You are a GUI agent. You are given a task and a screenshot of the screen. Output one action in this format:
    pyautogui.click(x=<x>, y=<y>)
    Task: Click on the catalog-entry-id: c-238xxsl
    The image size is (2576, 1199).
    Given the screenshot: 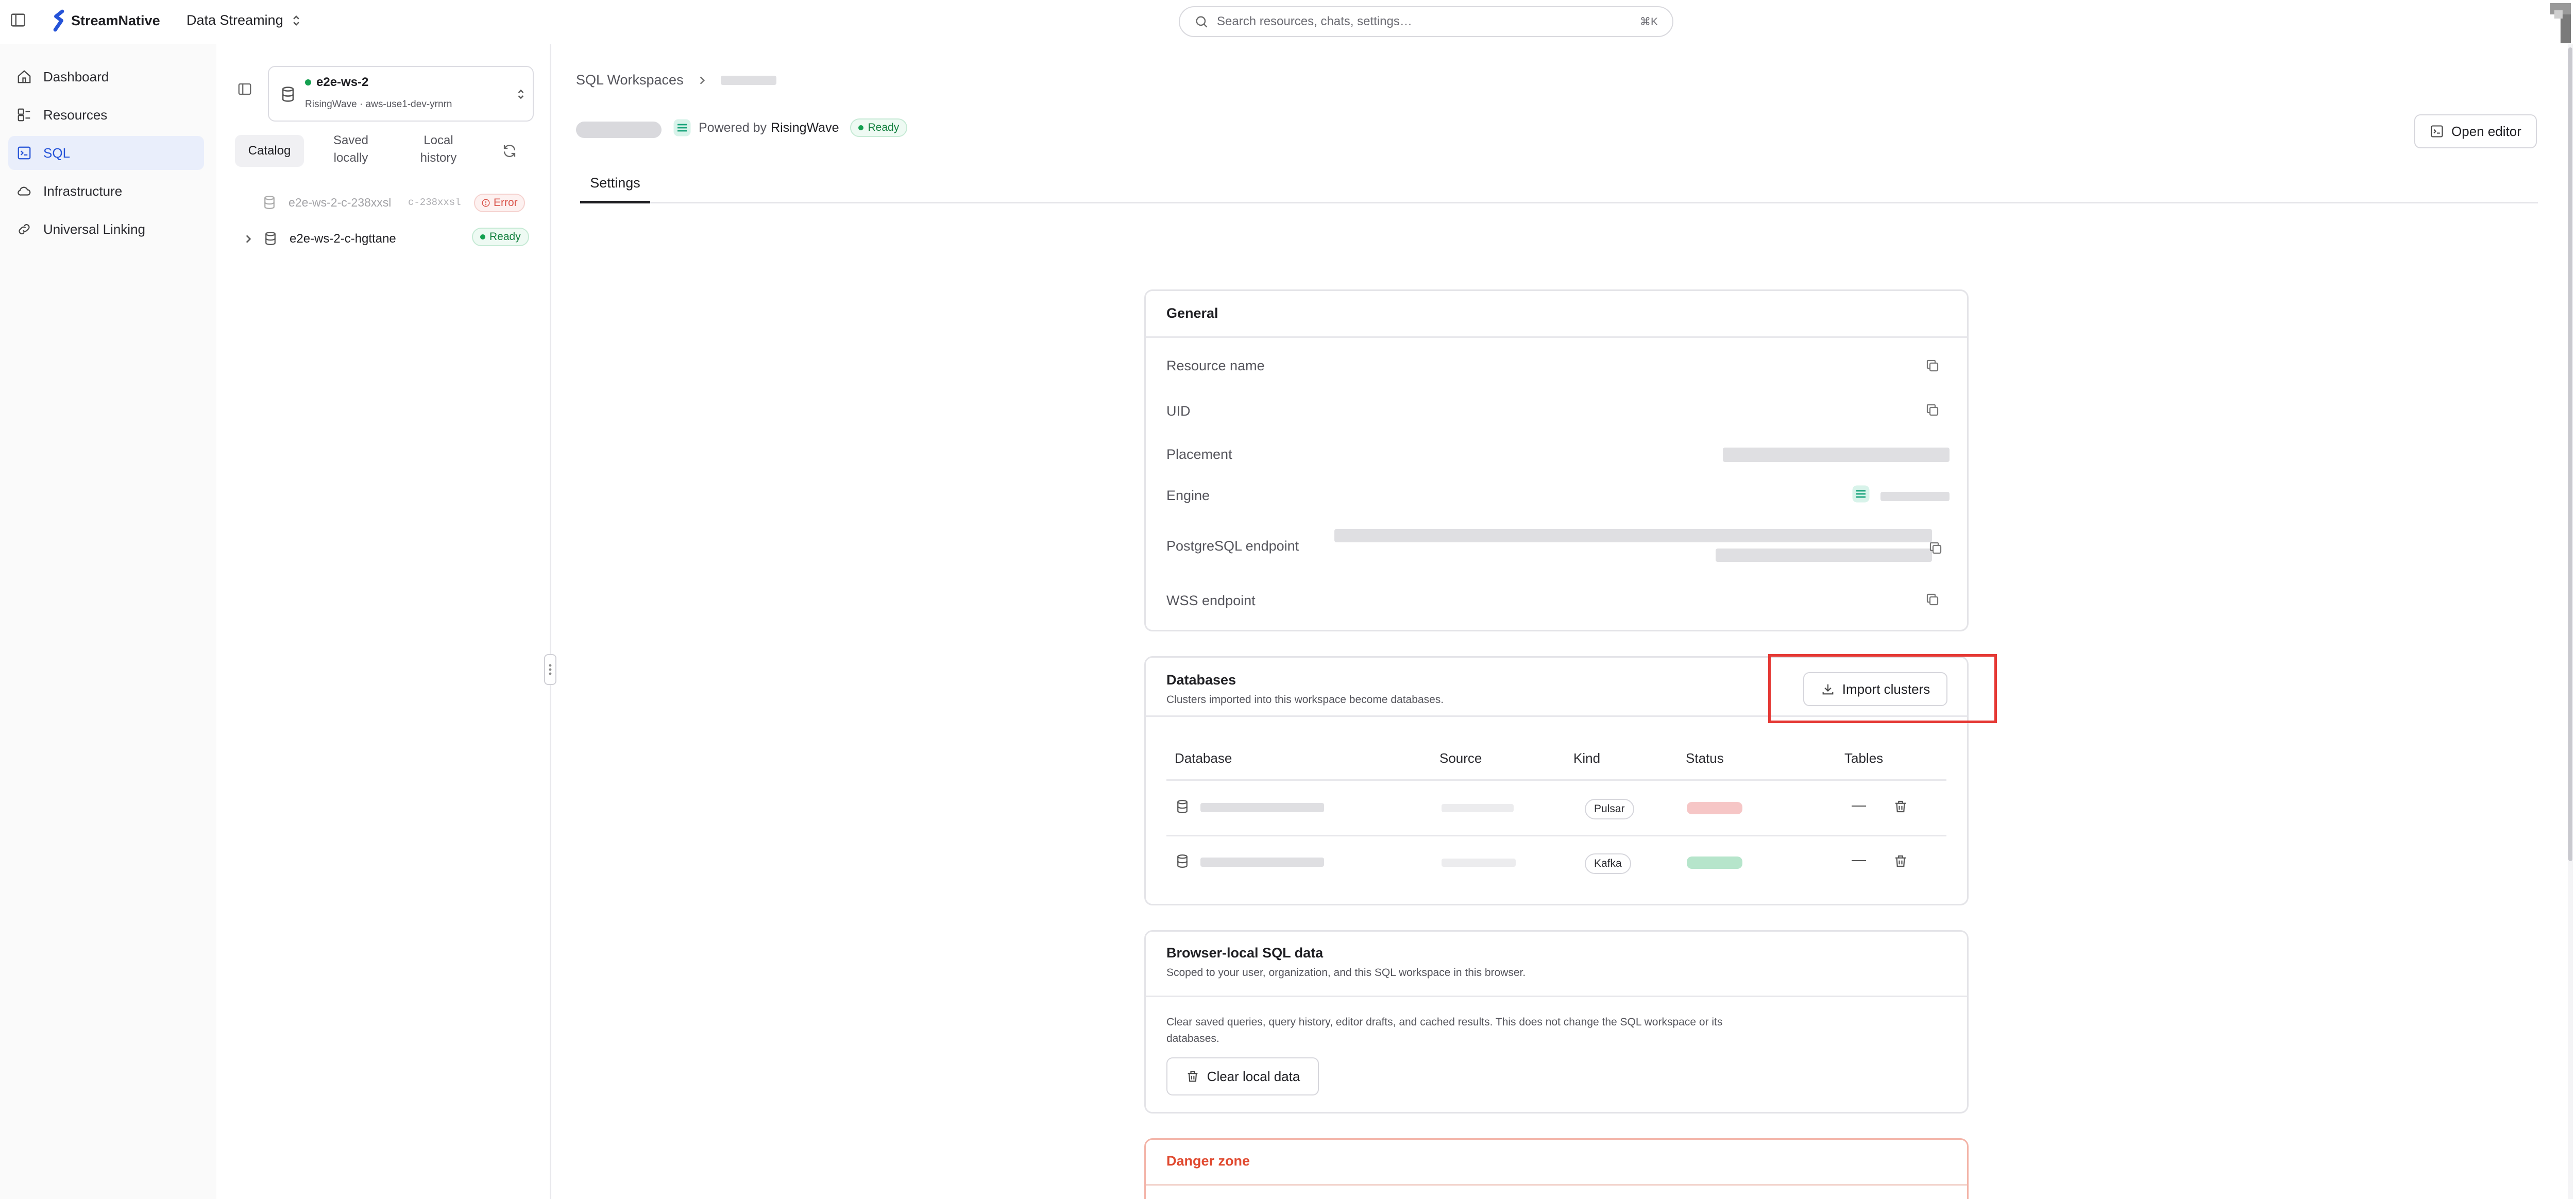 What is the action you would take?
    pyautogui.click(x=434, y=202)
    